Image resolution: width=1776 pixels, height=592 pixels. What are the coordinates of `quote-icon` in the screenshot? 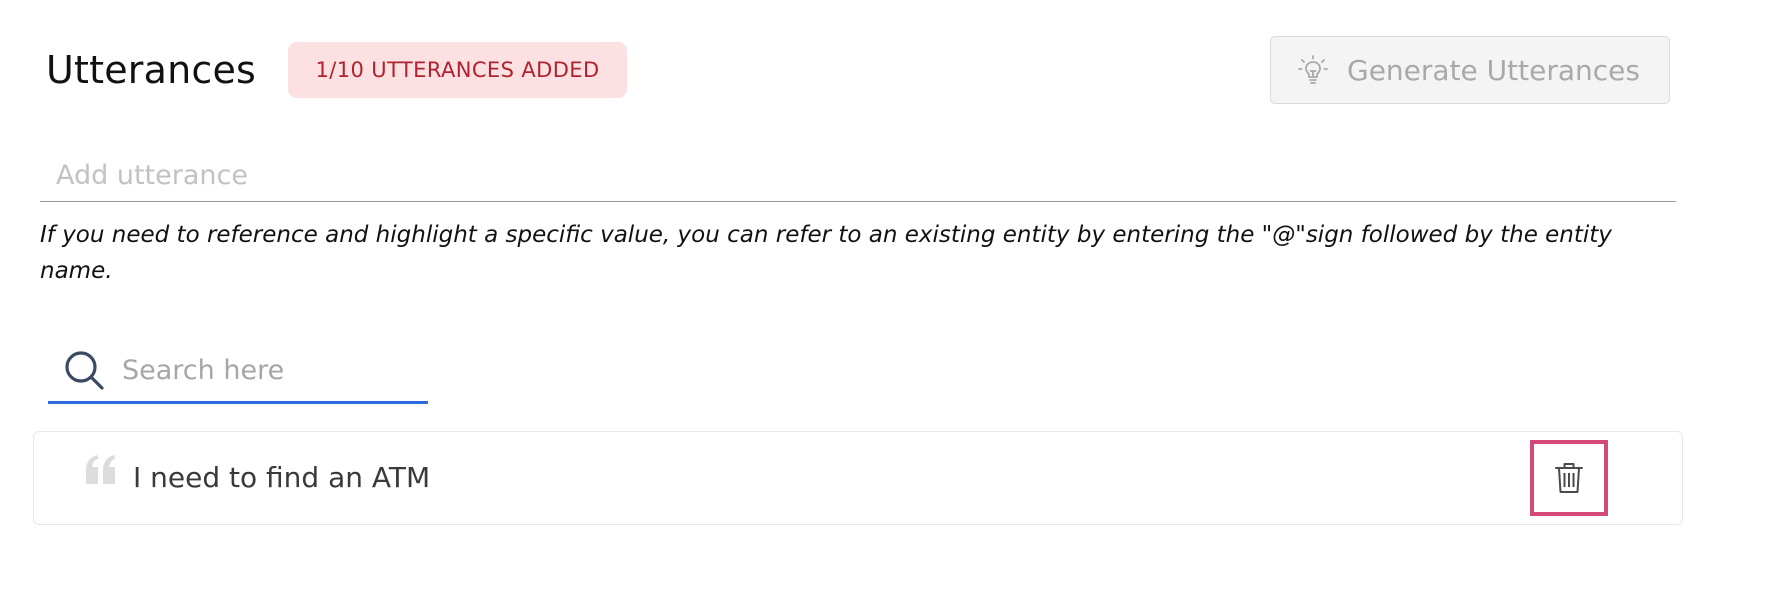 It's located at (101, 470).